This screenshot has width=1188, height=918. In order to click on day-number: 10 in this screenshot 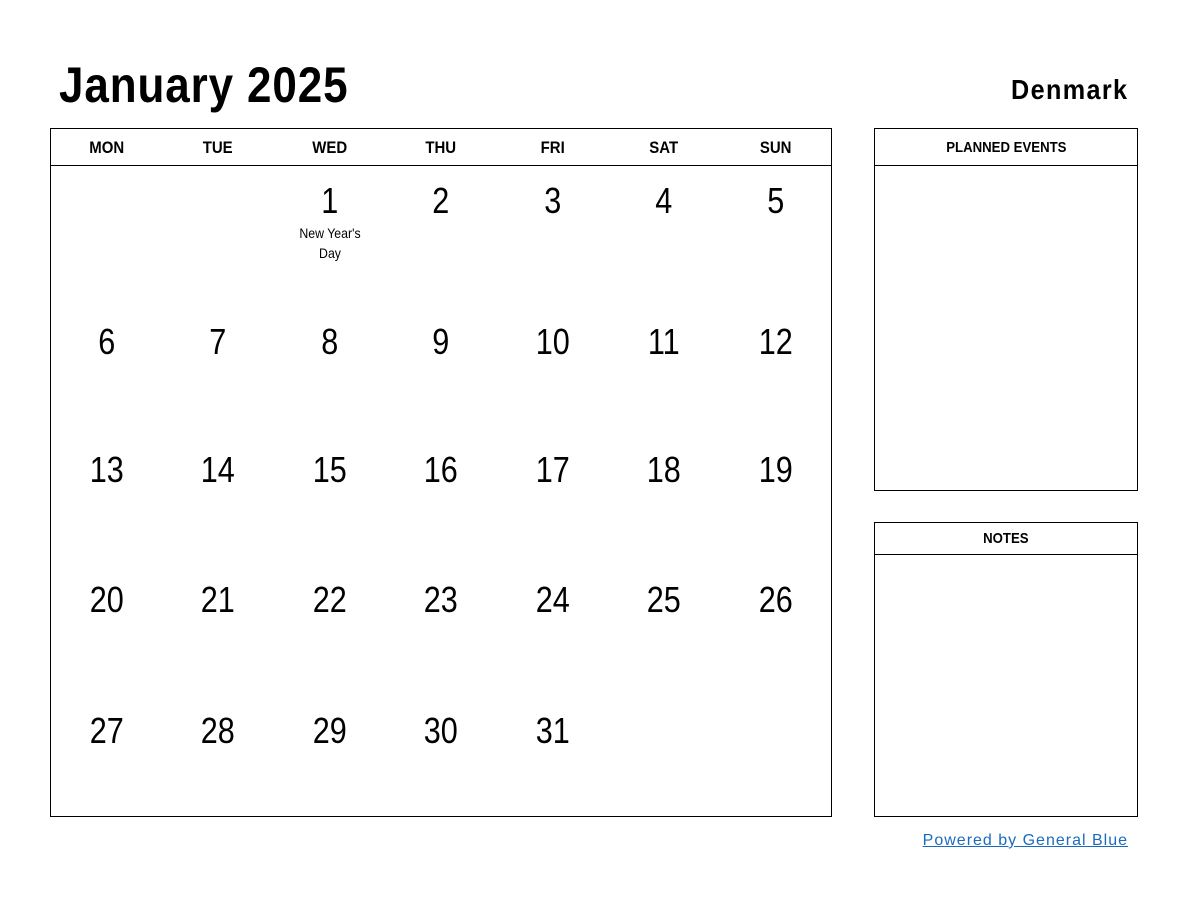, I will do `click(552, 341)`.